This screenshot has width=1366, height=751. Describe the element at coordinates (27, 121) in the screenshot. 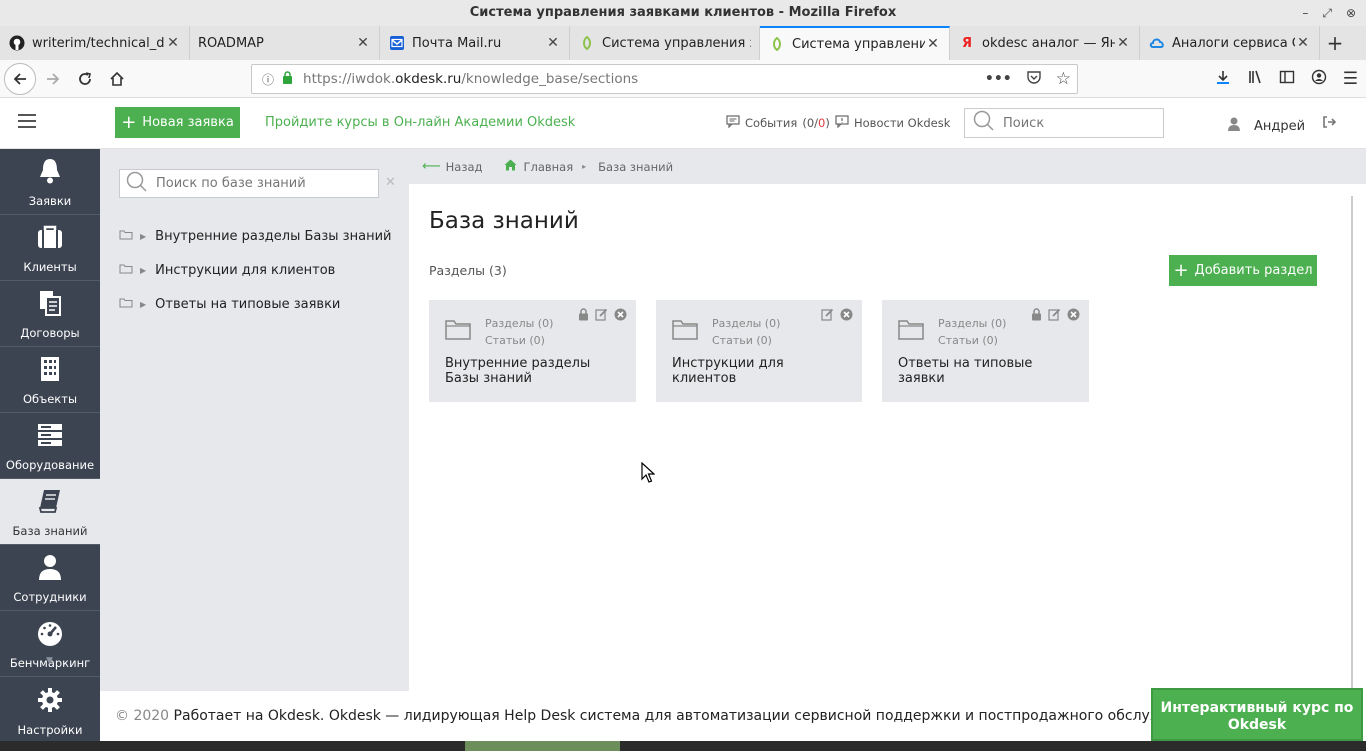

I see `hamburger-menu-icon` at that location.